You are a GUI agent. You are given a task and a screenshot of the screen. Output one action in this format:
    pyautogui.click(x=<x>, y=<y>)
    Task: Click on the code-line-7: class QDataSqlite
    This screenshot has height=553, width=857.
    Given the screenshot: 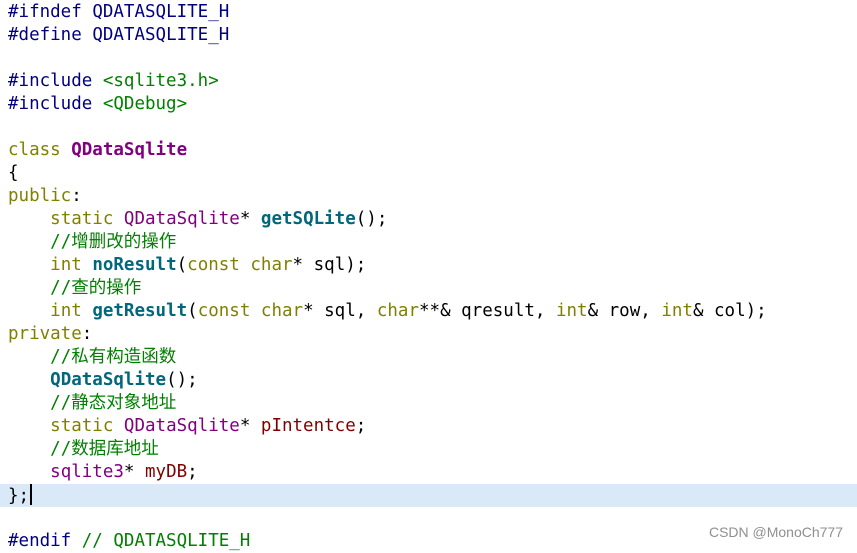 What is the action you would take?
    pyautogui.click(x=428, y=150)
    